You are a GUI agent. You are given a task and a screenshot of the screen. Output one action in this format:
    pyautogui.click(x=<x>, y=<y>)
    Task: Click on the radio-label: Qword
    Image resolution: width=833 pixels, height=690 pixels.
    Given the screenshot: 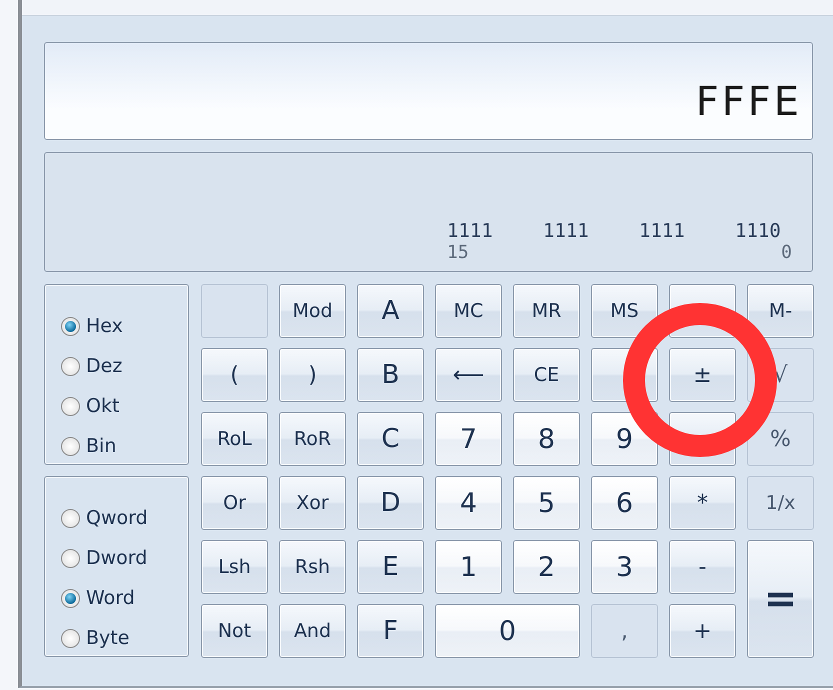 What is the action you would take?
    pyautogui.click(x=117, y=518)
    